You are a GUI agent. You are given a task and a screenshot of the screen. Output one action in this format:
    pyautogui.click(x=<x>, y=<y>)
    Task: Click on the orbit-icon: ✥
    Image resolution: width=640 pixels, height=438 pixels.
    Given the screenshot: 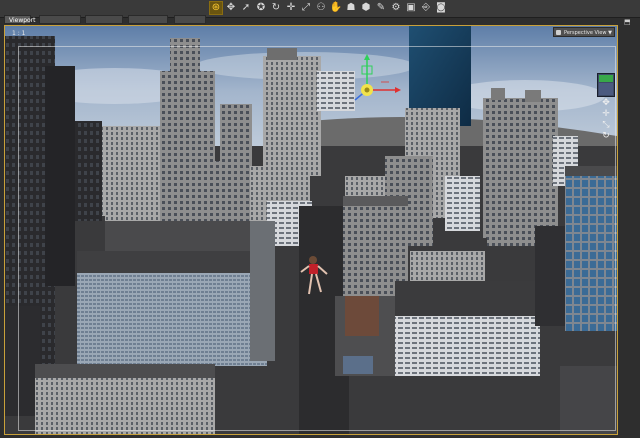 What is the action you would take?
    pyautogui.click(x=606, y=103)
    